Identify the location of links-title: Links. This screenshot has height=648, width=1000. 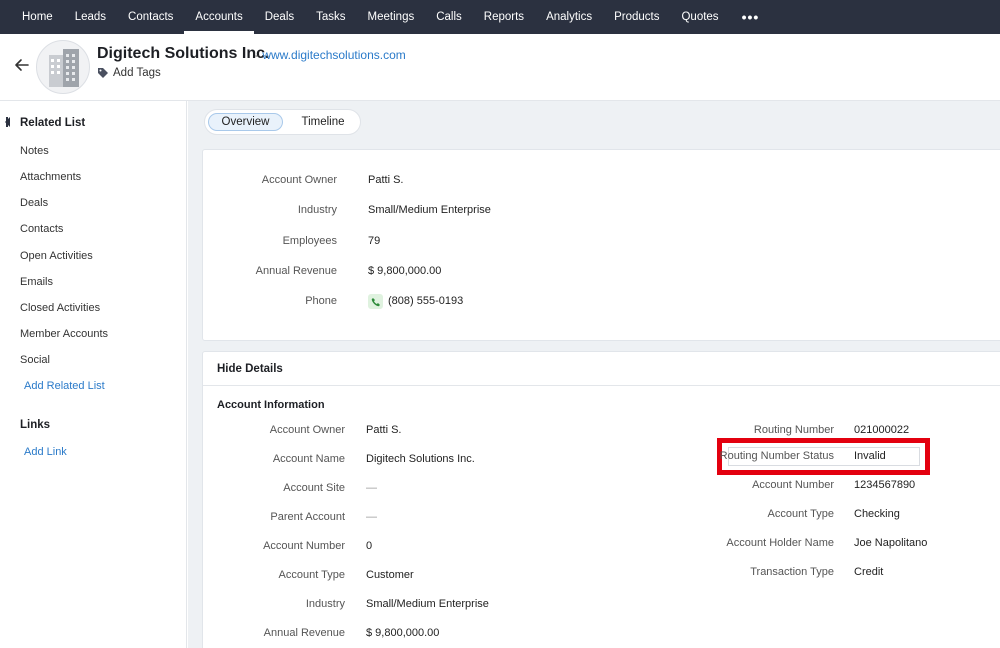
(35, 425).